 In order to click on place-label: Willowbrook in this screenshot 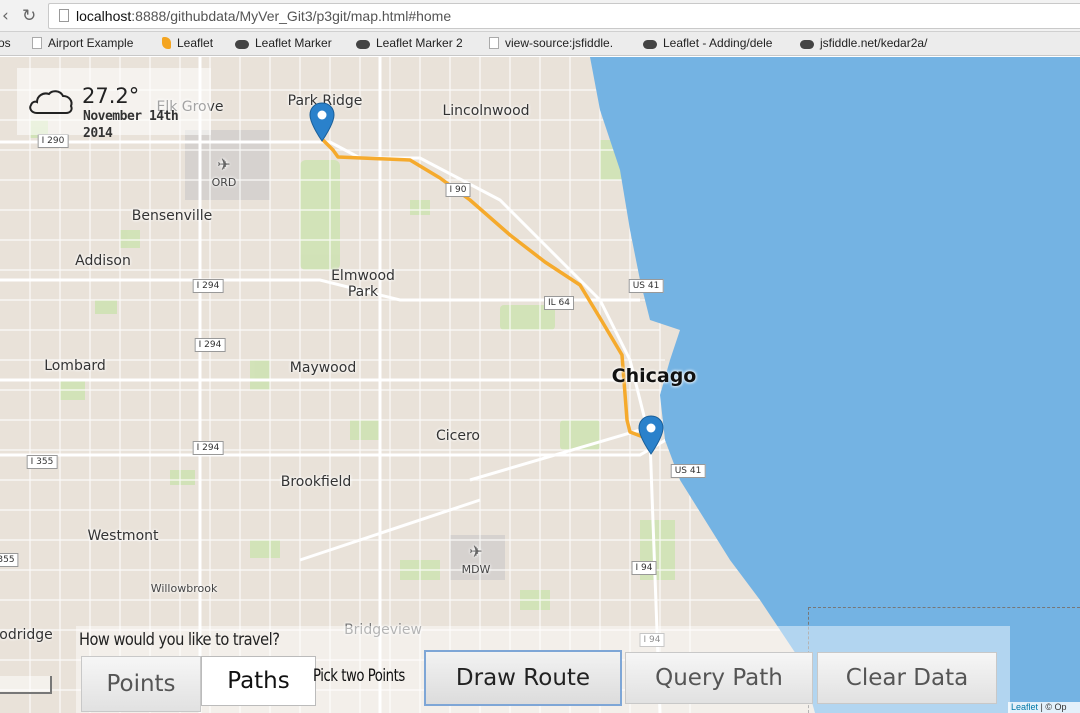, I will do `click(184, 588)`.